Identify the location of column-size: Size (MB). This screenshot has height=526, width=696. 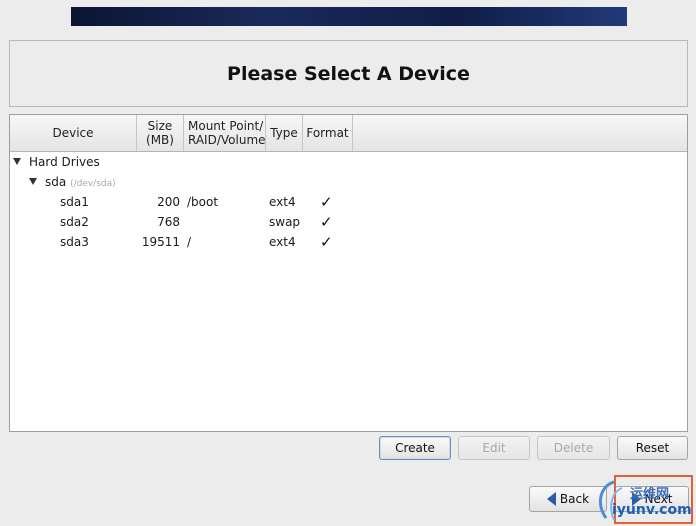
(160, 133).